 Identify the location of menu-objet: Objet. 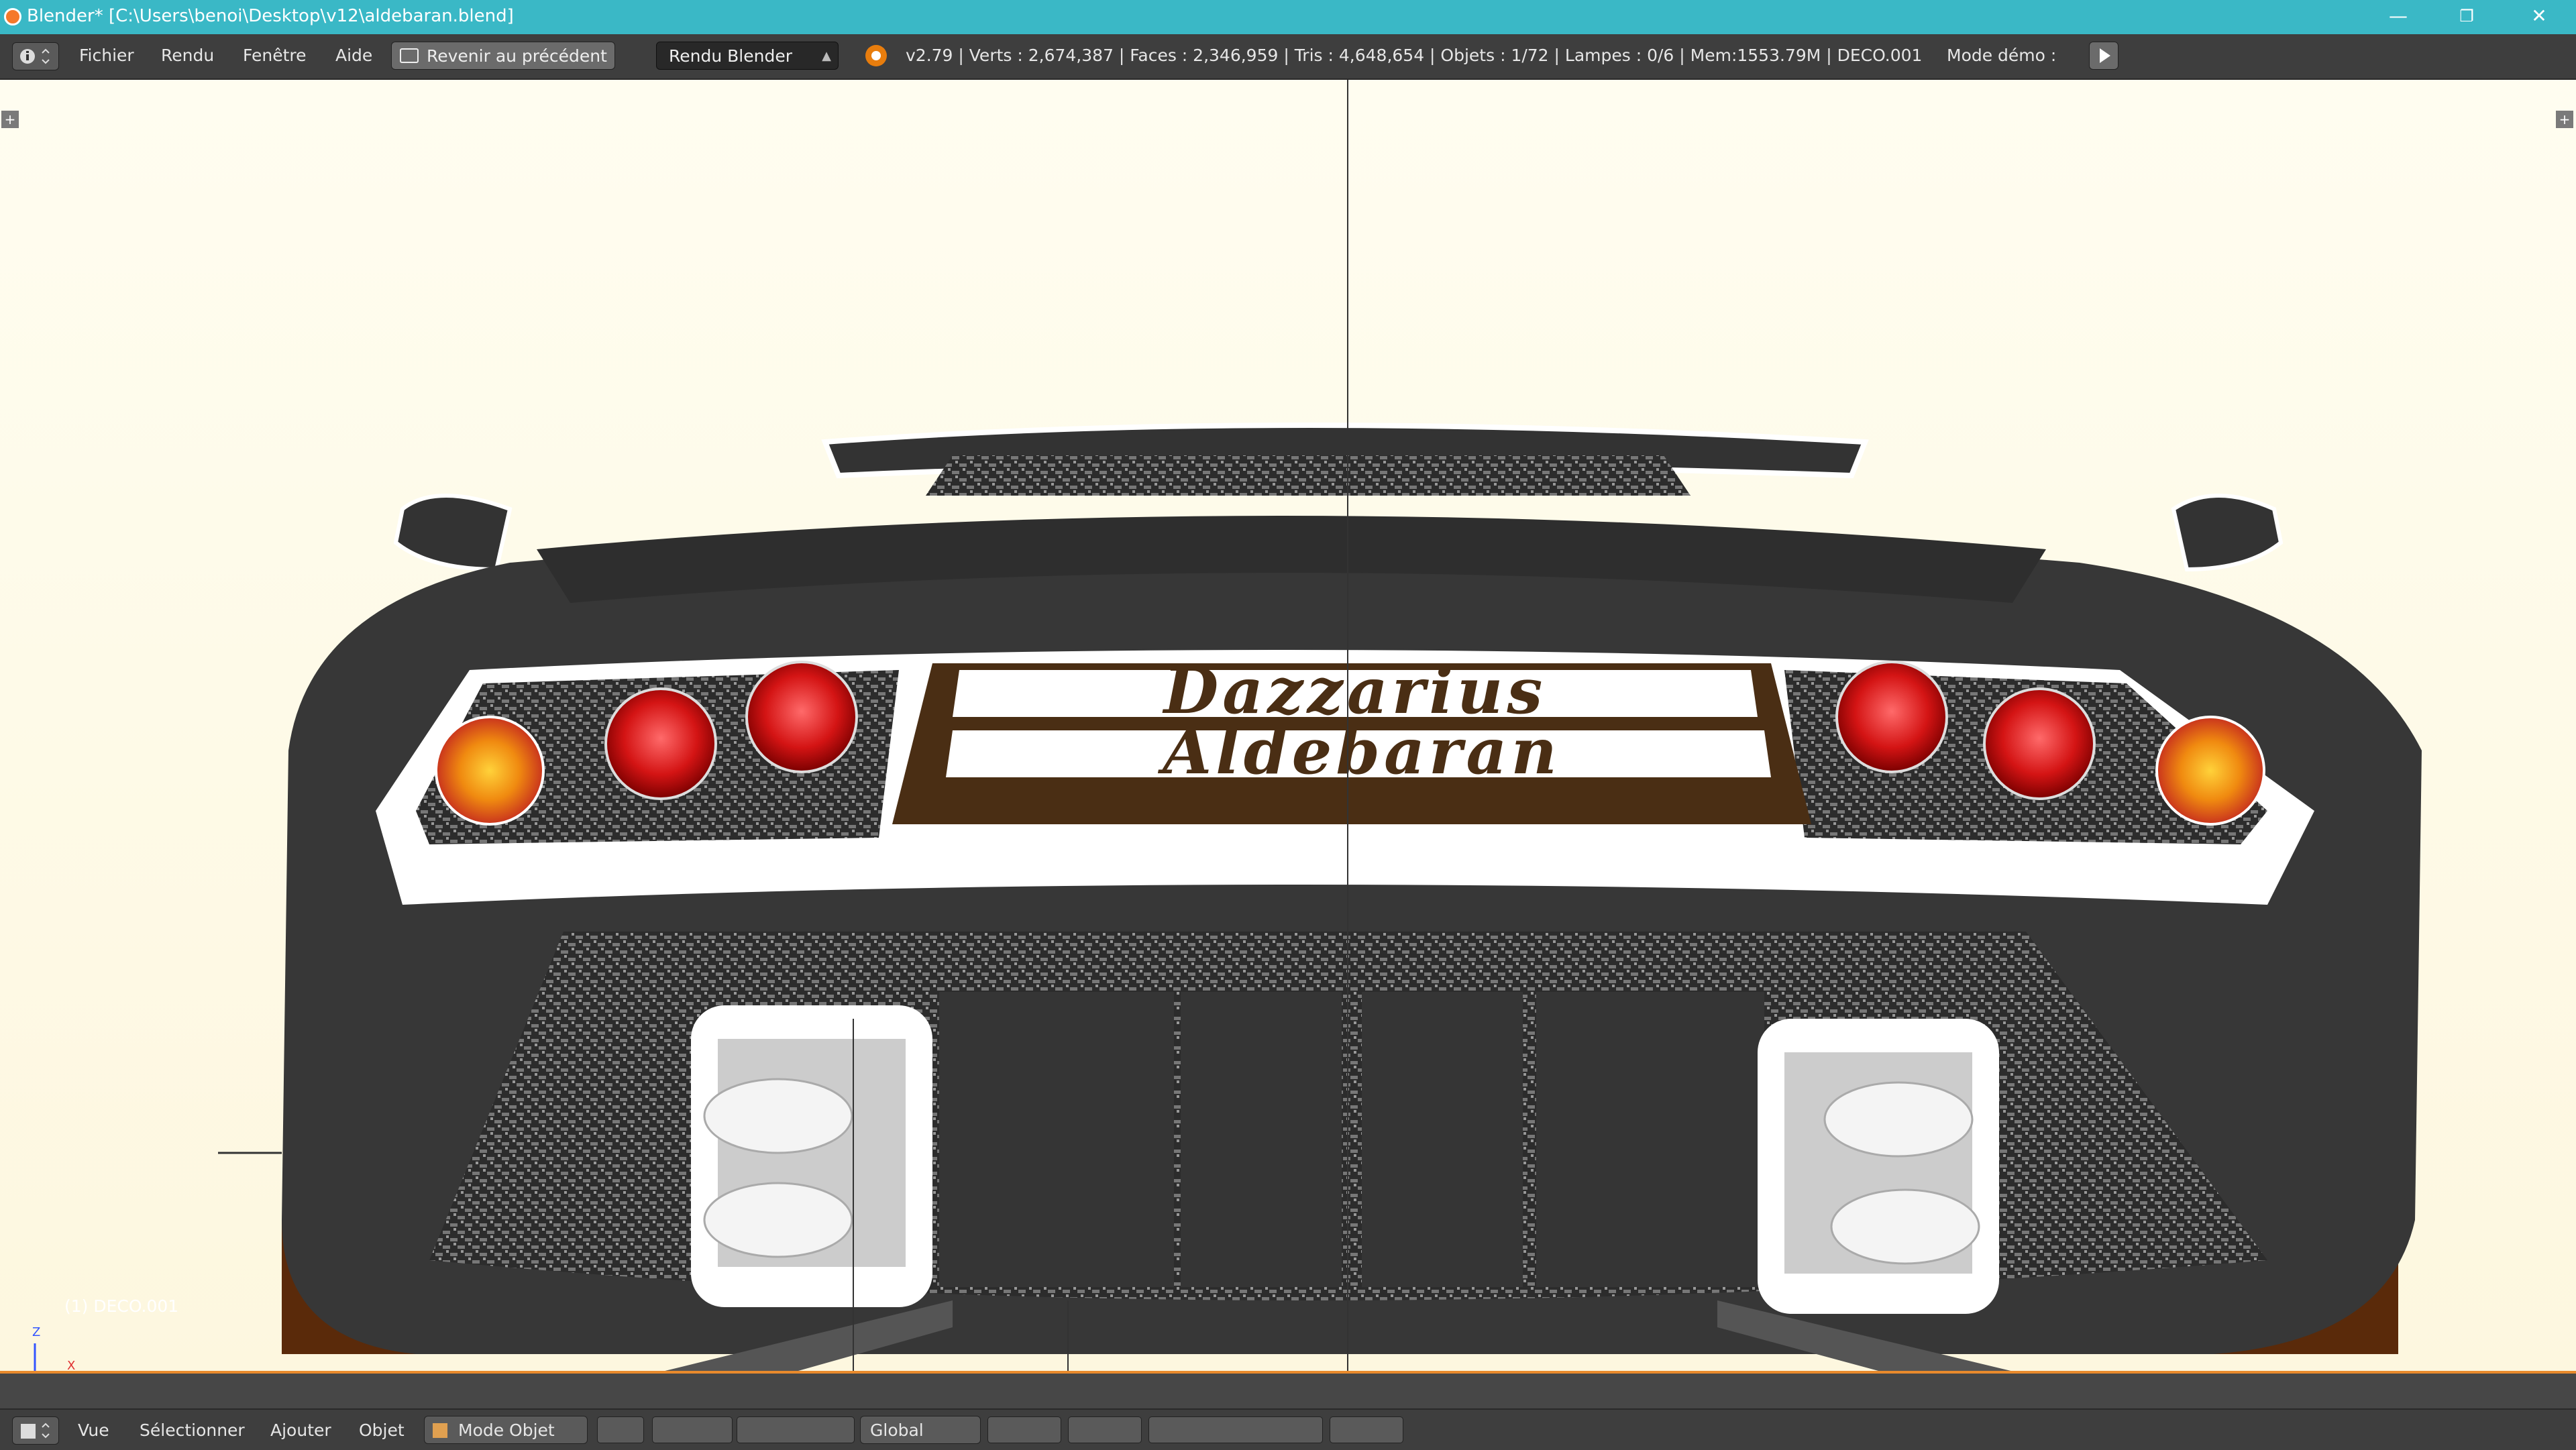
(382, 1430).